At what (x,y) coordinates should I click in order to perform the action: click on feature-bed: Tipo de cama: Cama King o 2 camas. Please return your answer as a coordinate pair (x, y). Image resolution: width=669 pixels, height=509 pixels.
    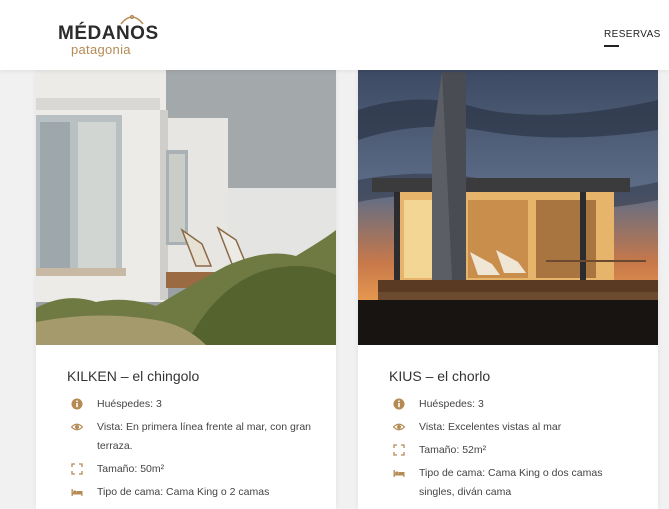
    Looking at the image, I should click on (192, 492).